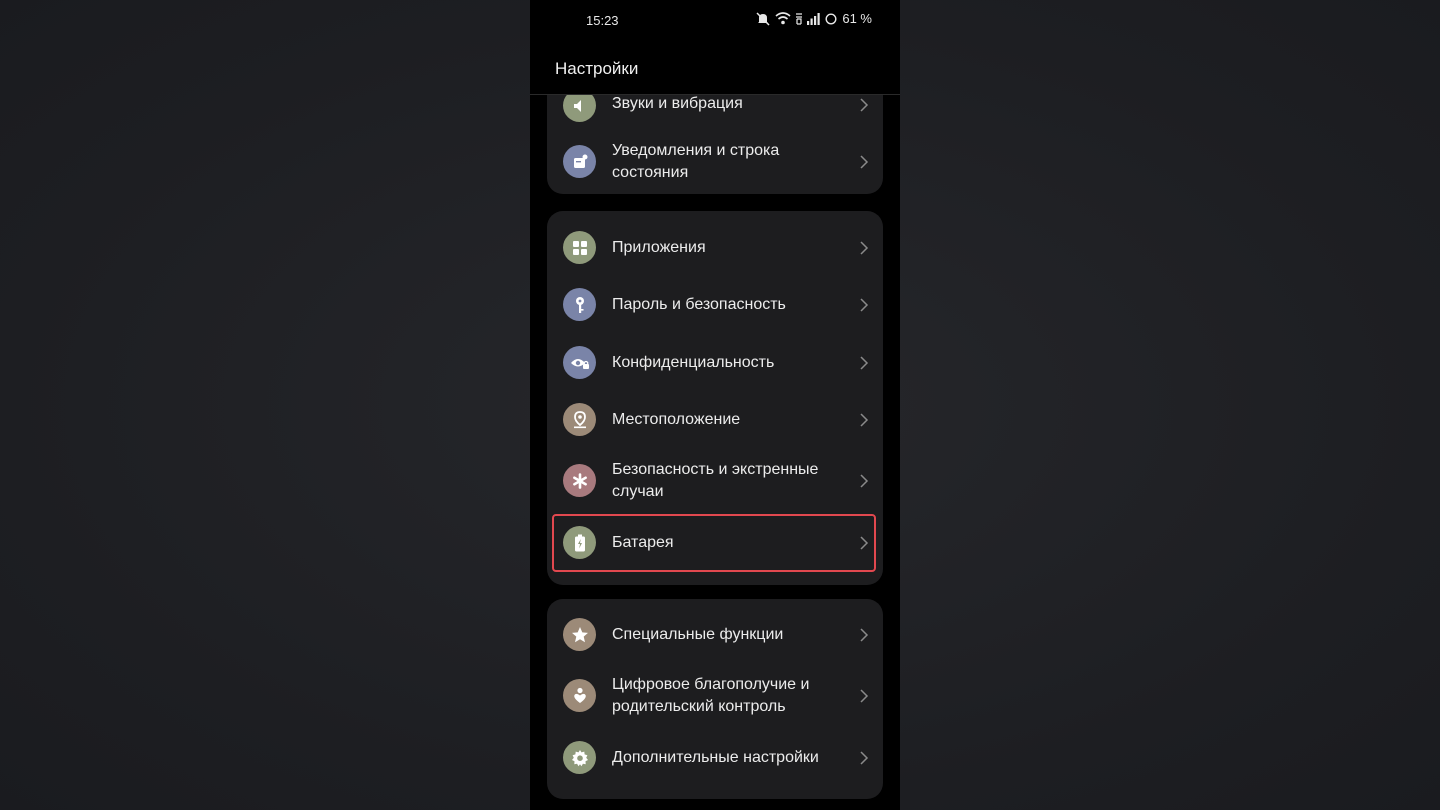 The image size is (1440, 810). I want to click on settings-item-password: Пароль и безопасность, so click(715, 305).